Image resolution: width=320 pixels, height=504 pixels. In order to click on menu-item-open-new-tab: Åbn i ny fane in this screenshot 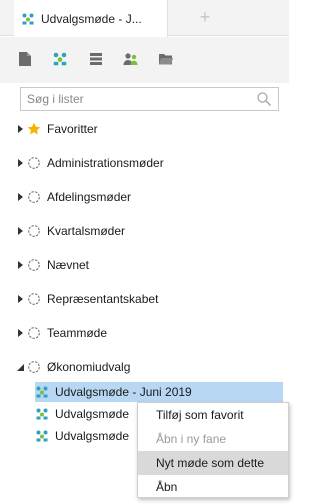, I will do `click(191, 439)`.